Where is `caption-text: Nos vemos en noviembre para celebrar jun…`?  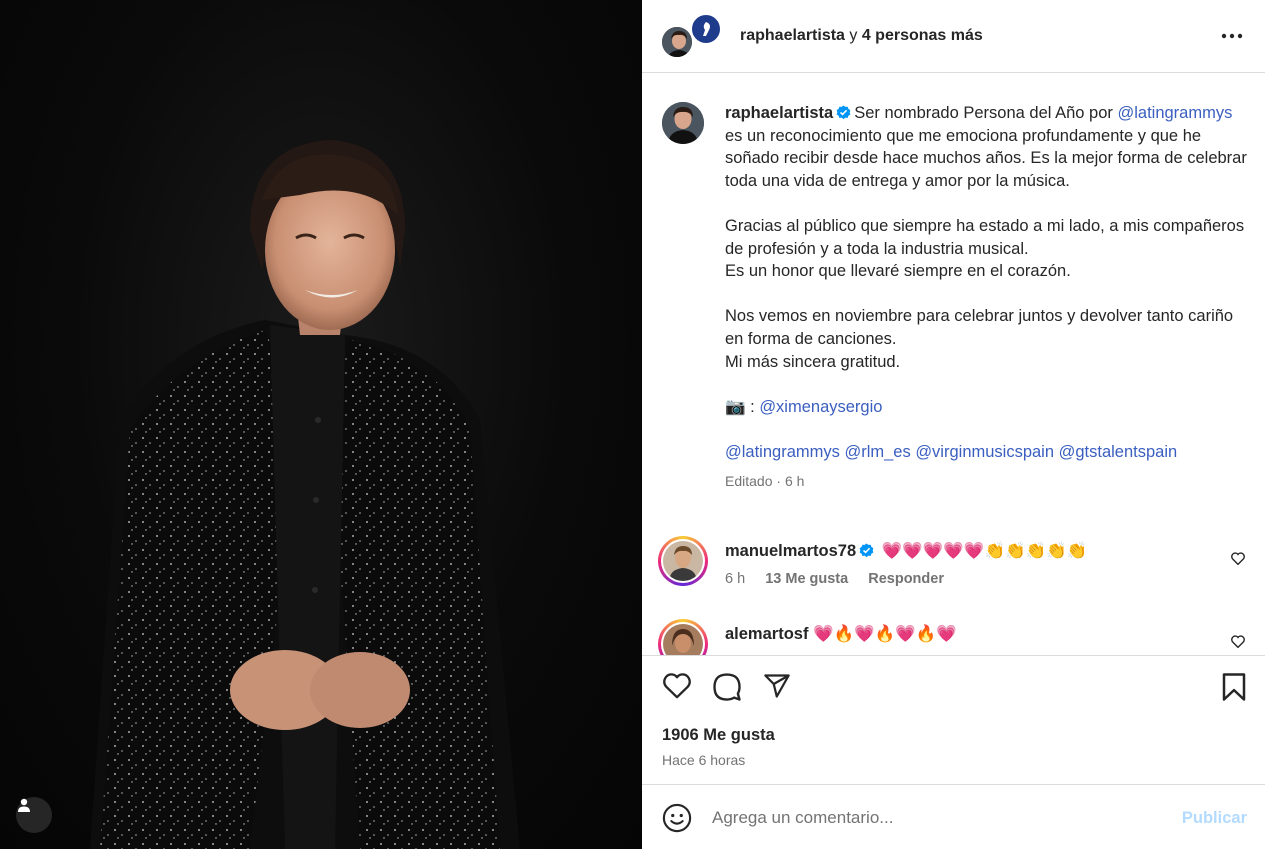
caption-text: Nos vemos en noviembre para celebrar jun… is located at coordinates (979, 327).